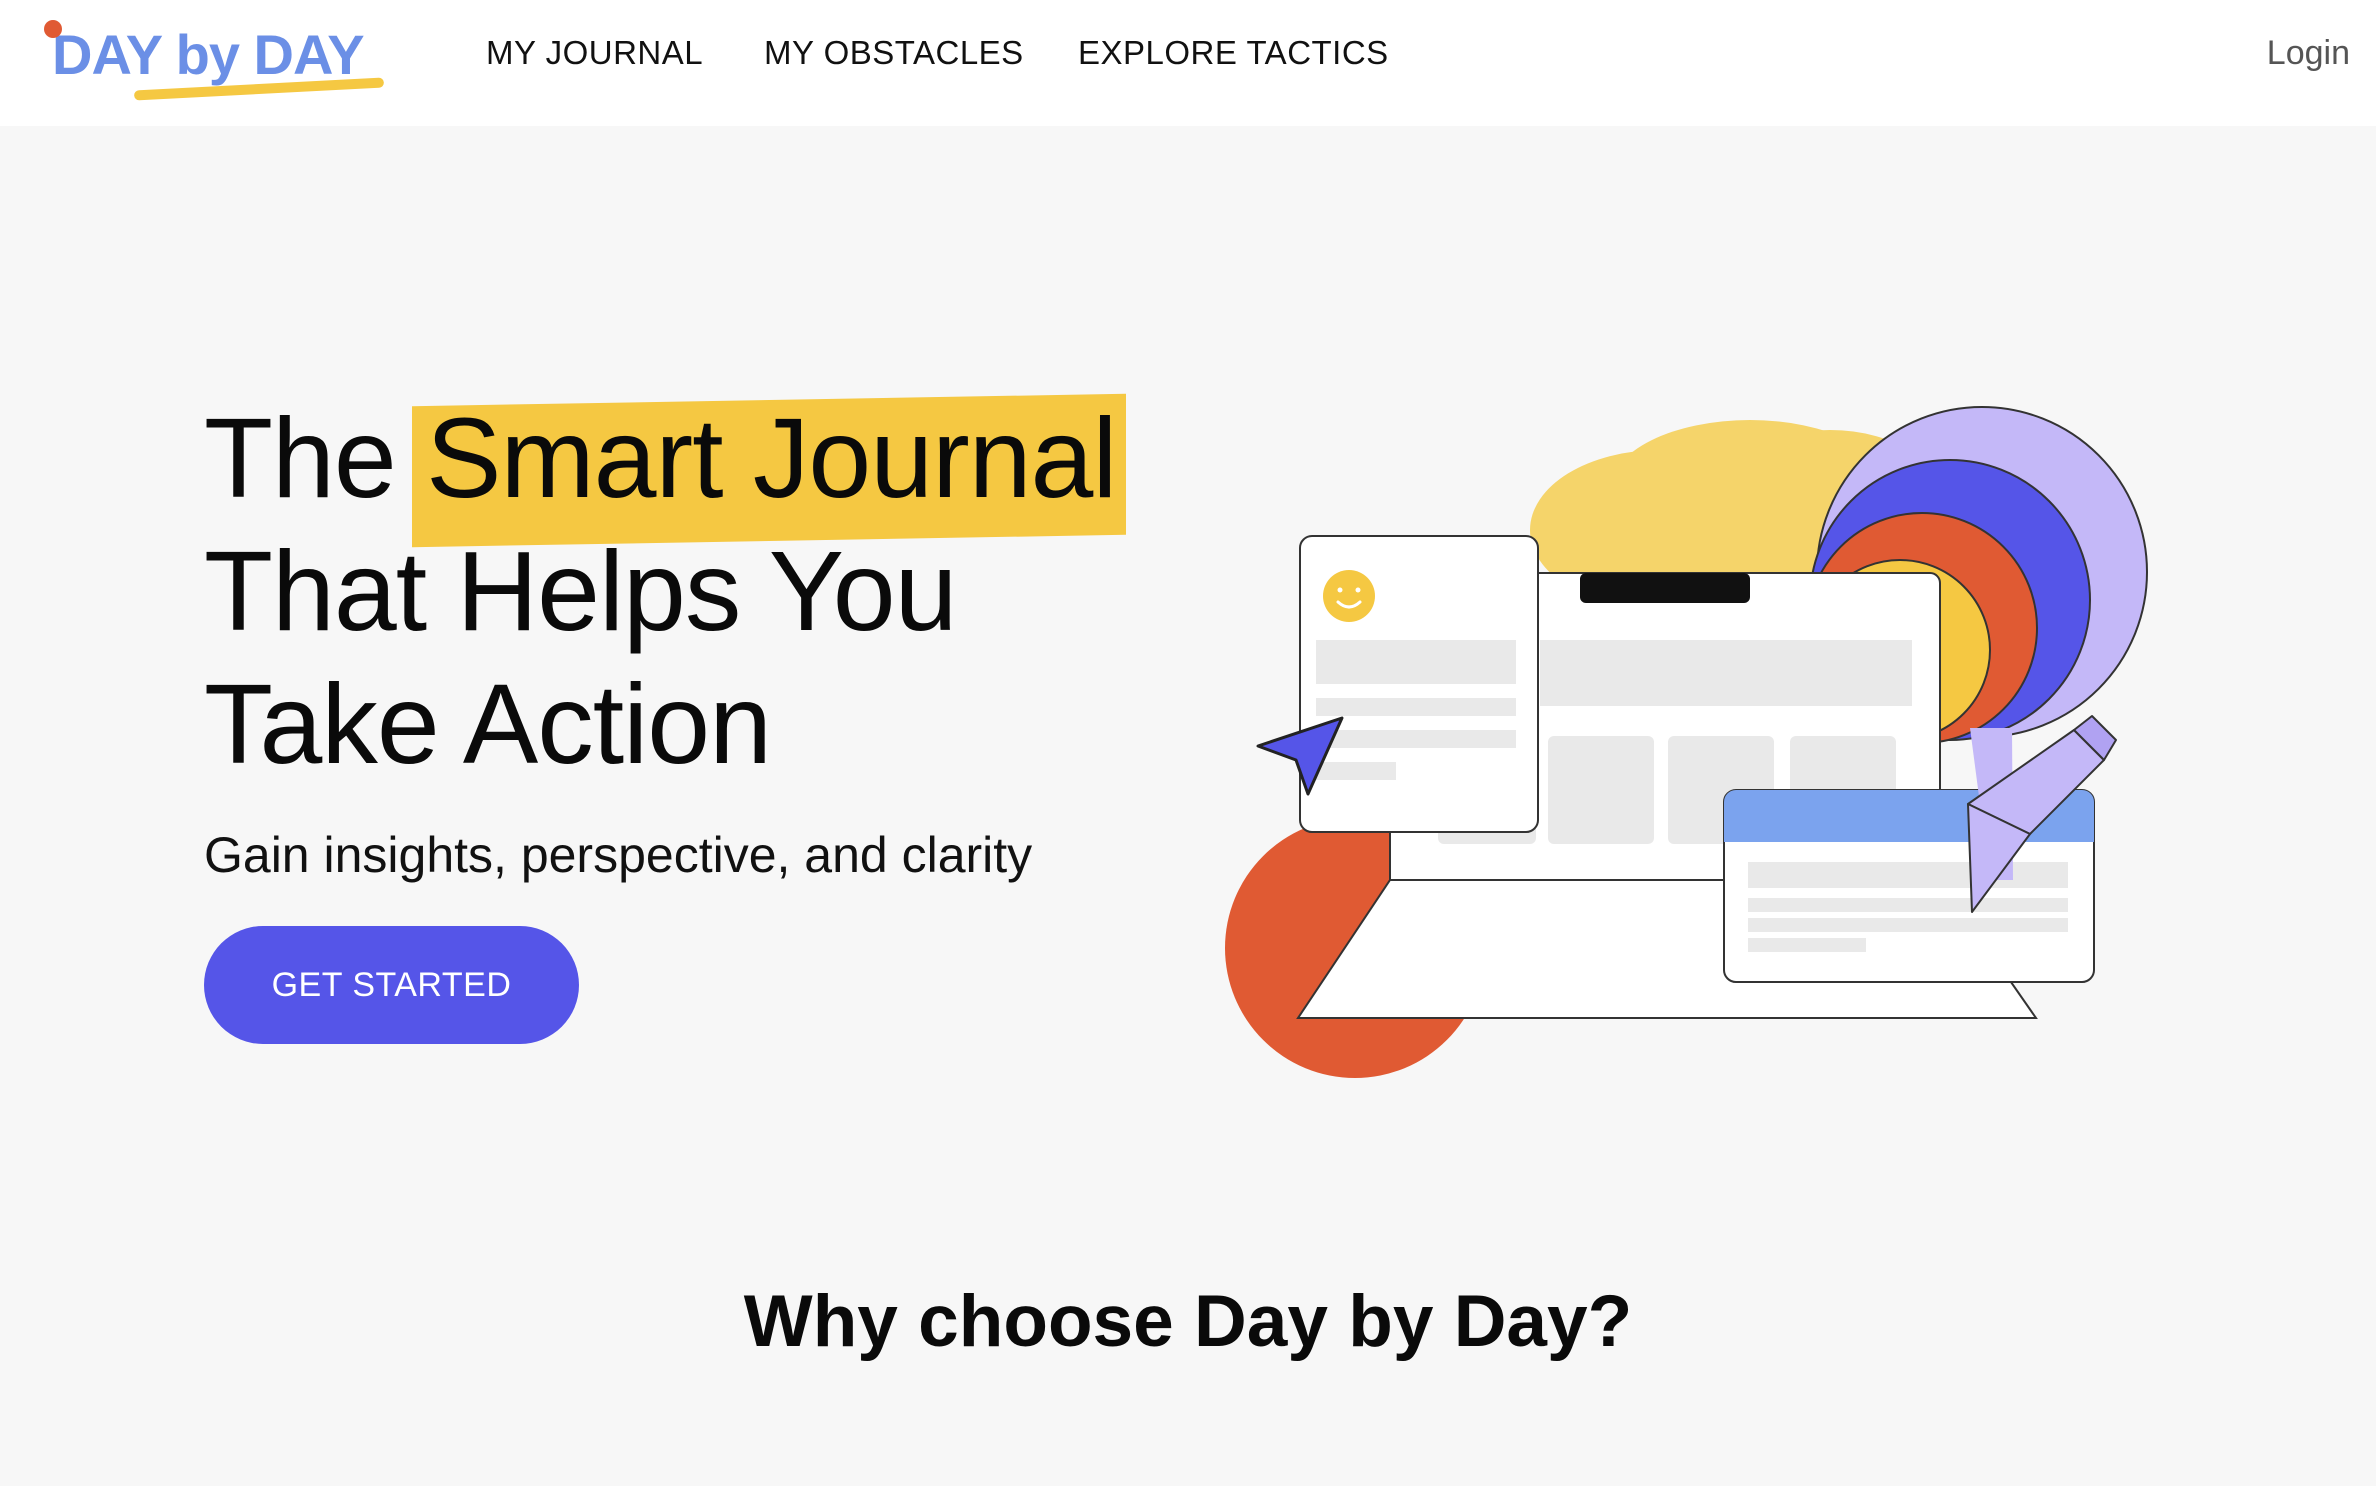 This screenshot has width=2376, height=1486. I want to click on logo-dot, so click(53, 29).